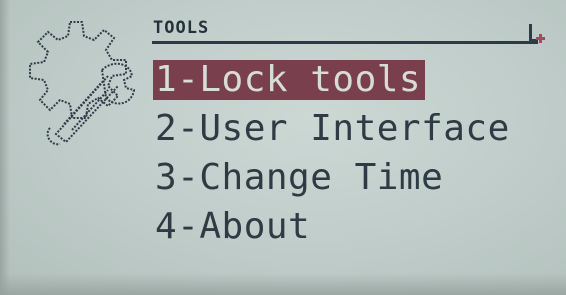 This screenshot has width=566, height=295. I want to click on menu-item-user-interface: 2-User Interface, so click(333, 128).